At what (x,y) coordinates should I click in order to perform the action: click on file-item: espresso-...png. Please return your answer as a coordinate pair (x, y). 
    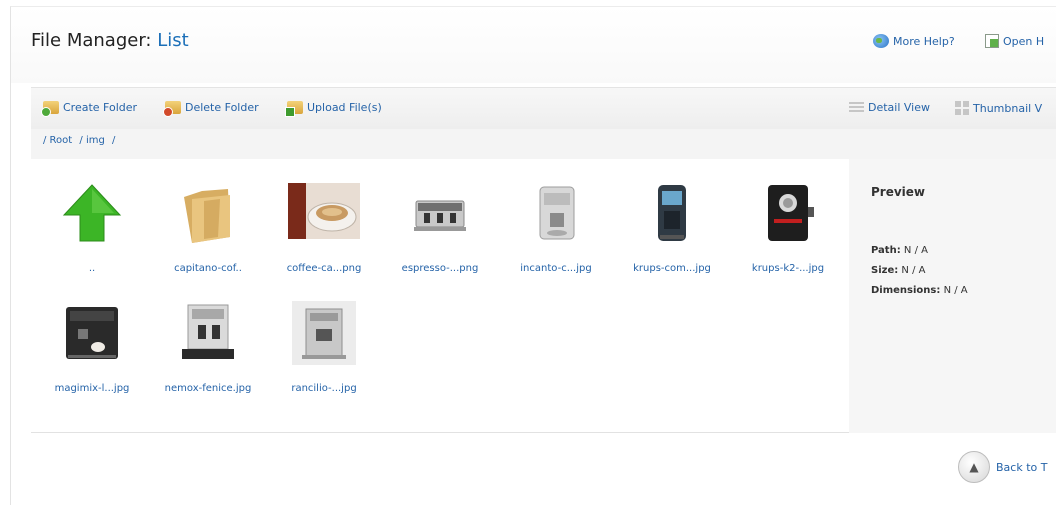
    Looking at the image, I should click on (440, 224).